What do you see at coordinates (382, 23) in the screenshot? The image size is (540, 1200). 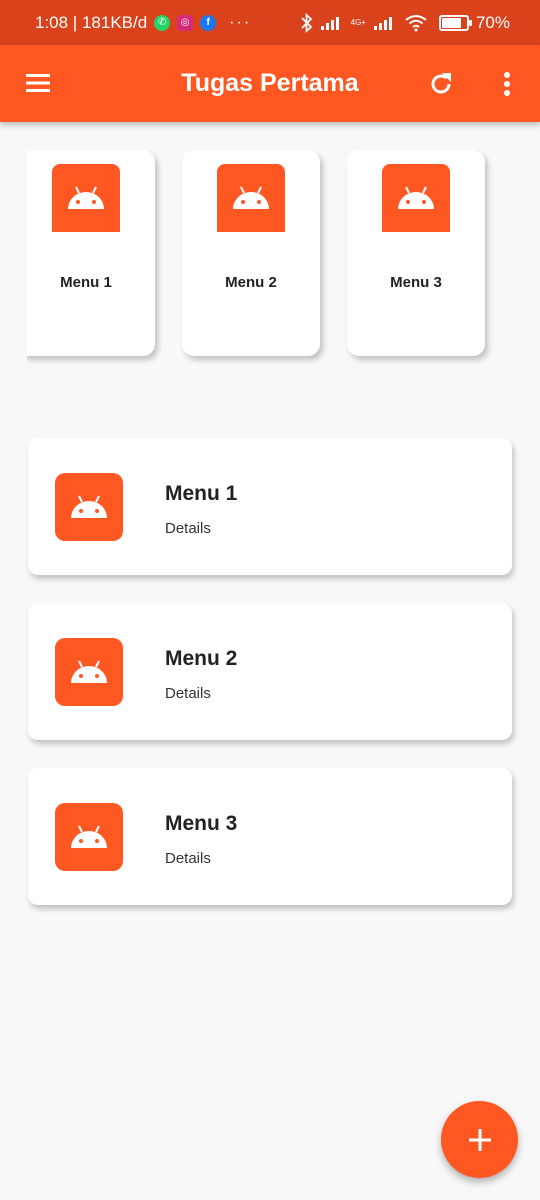 I see `signal-2-icon` at bounding box center [382, 23].